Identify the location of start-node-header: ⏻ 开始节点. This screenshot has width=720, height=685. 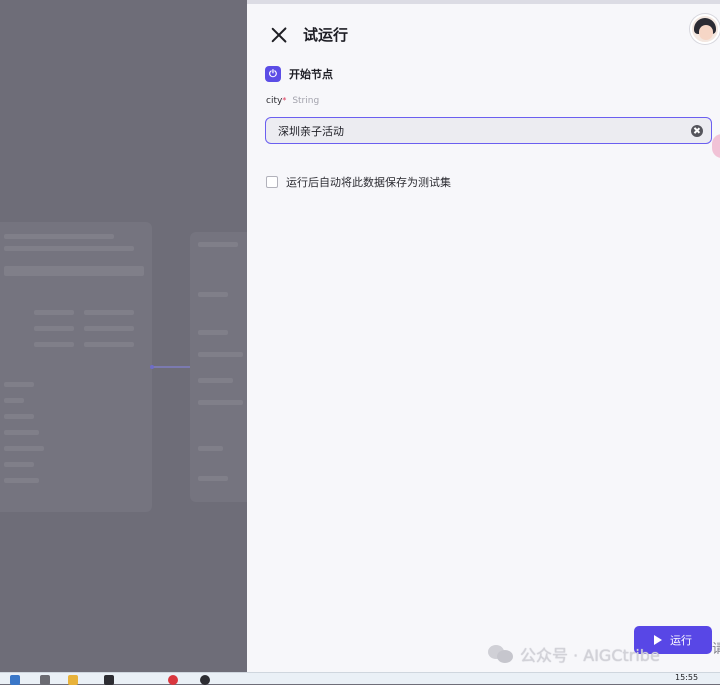
(299, 74).